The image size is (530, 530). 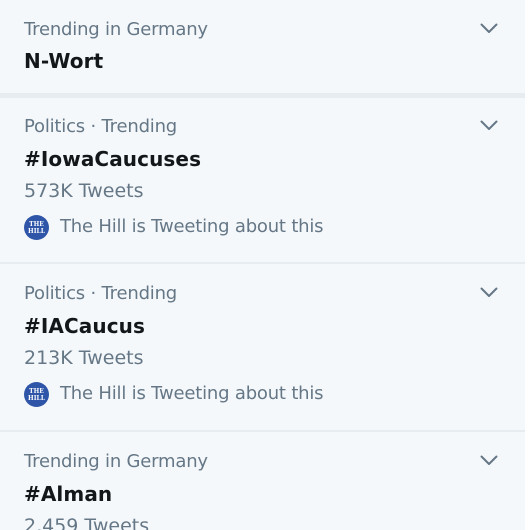 What do you see at coordinates (68, 494) in the screenshot?
I see `trend-title: #Alman` at bounding box center [68, 494].